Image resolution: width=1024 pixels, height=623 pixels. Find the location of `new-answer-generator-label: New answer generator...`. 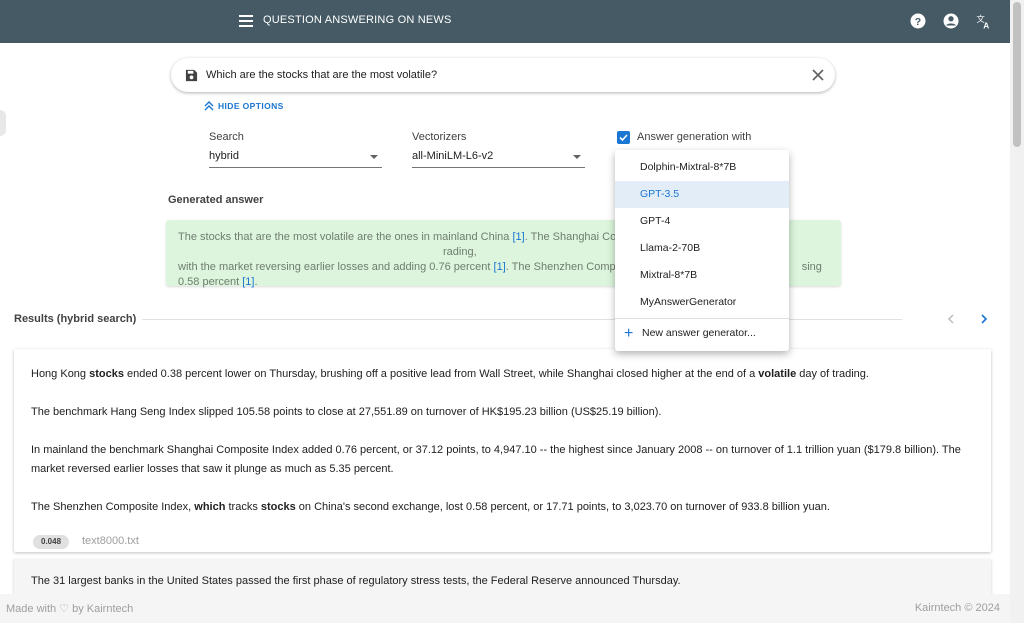

new-answer-generator-label: New answer generator... is located at coordinates (699, 333).